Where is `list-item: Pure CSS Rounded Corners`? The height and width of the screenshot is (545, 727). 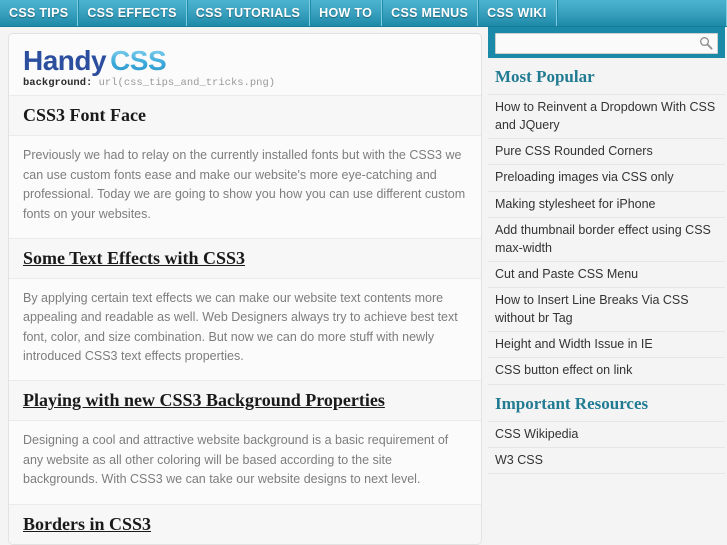 list-item: Pure CSS Rounded Corners is located at coordinates (606, 151).